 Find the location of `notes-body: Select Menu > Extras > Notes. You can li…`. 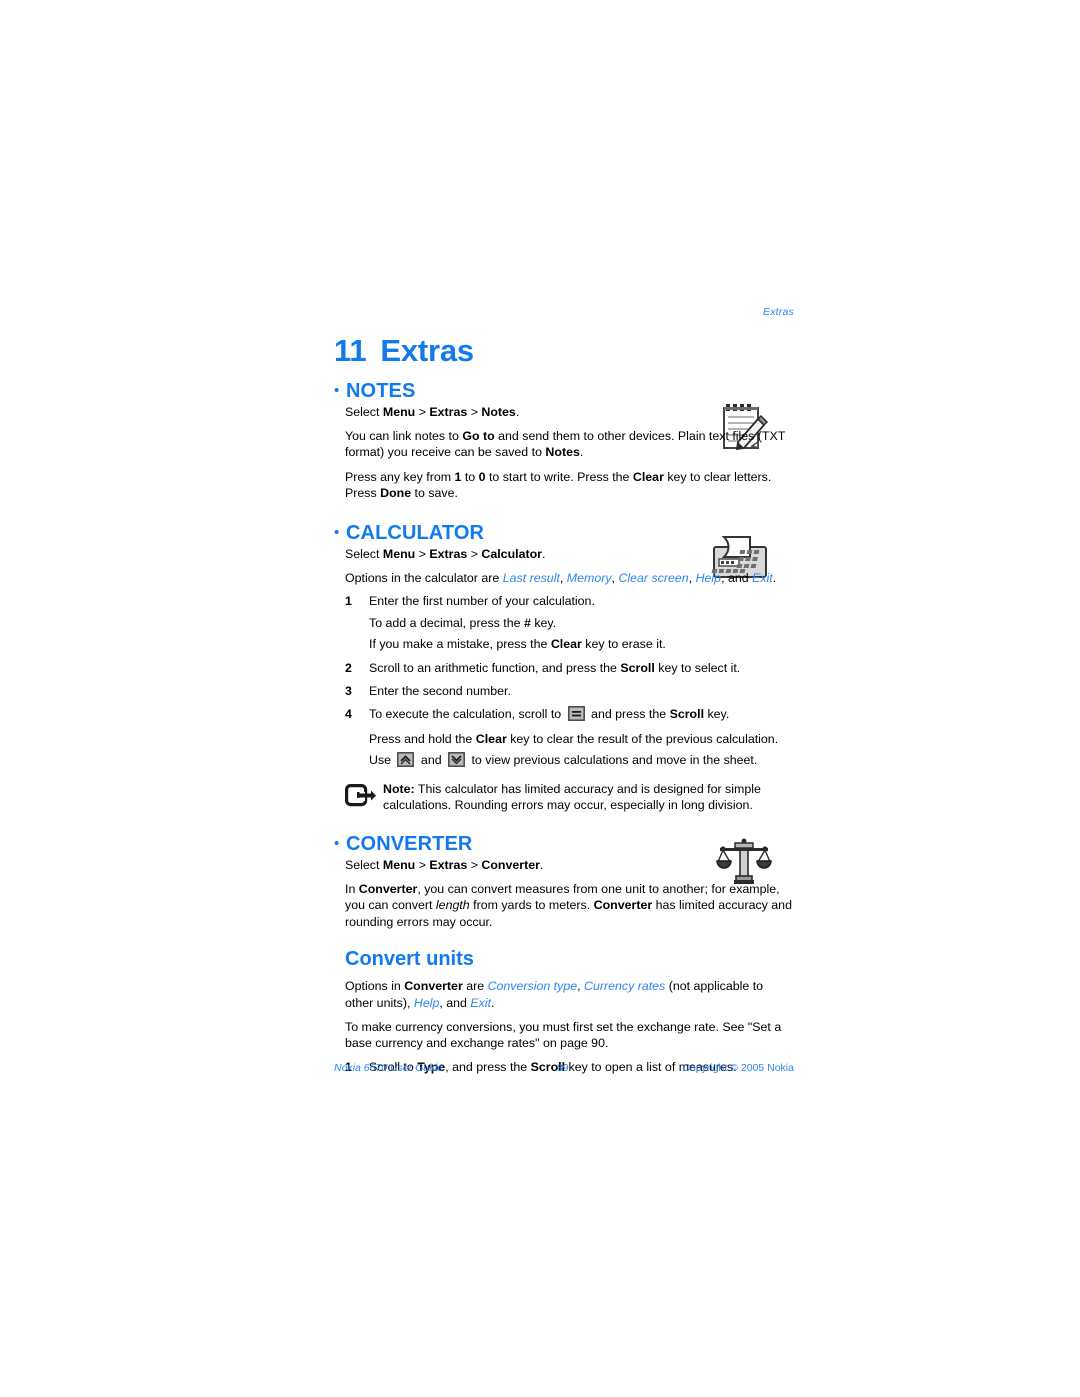

notes-body: Select Menu > Extras > Notes. You can li… is located at coordinates (569, 453).